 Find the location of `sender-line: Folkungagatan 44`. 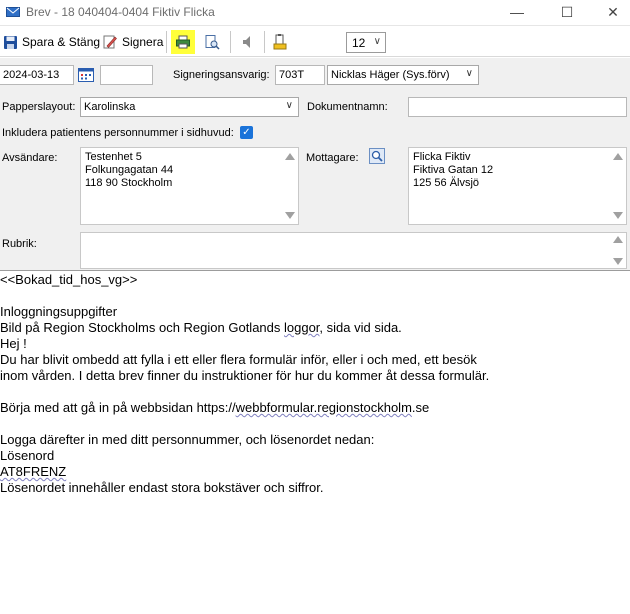

sender-line: Folkungagatan 44 is located at coordinates (129, 170).